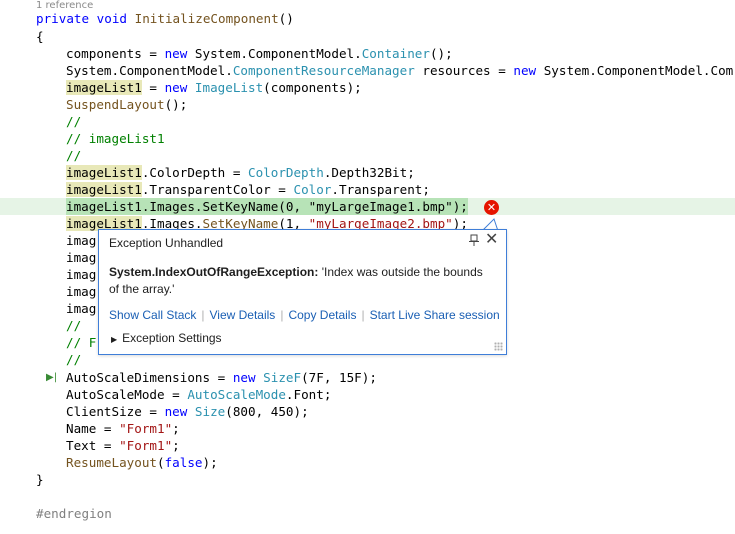 The height and width of the screenshot is (534, 735). What do you see at coordinates (166, 338) in the screenshot?
I see `exception-settings-expander: ▶ Exception Settings` at bounding box center [166, 338].